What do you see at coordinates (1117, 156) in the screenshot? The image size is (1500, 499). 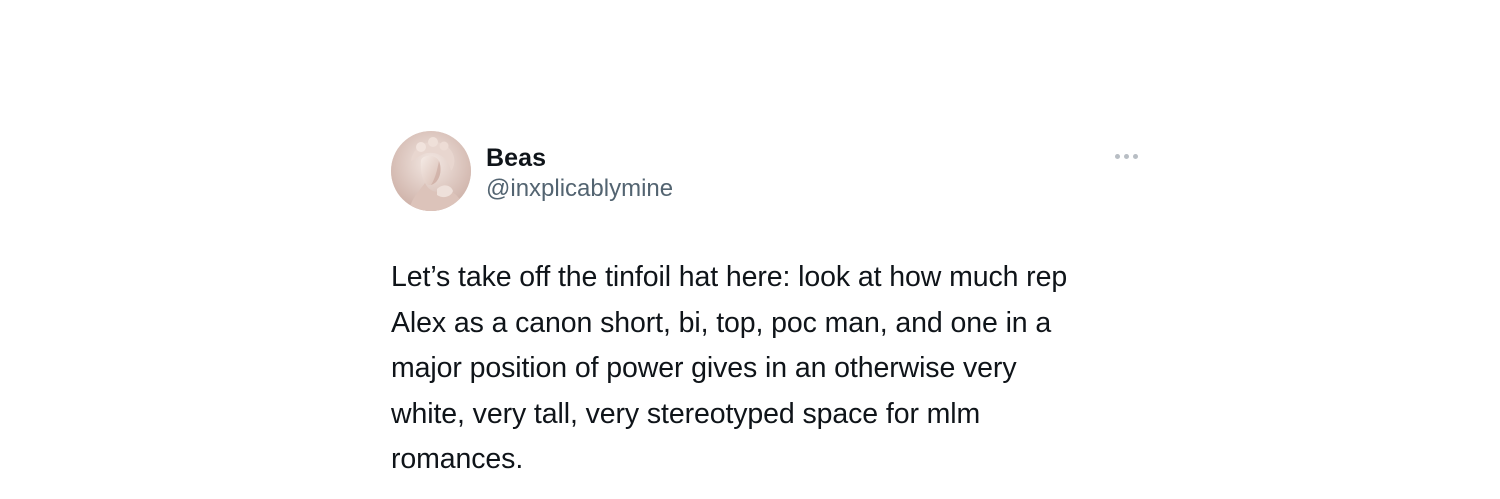 I see `more-options-icon` at bounding box center [1117, 156].